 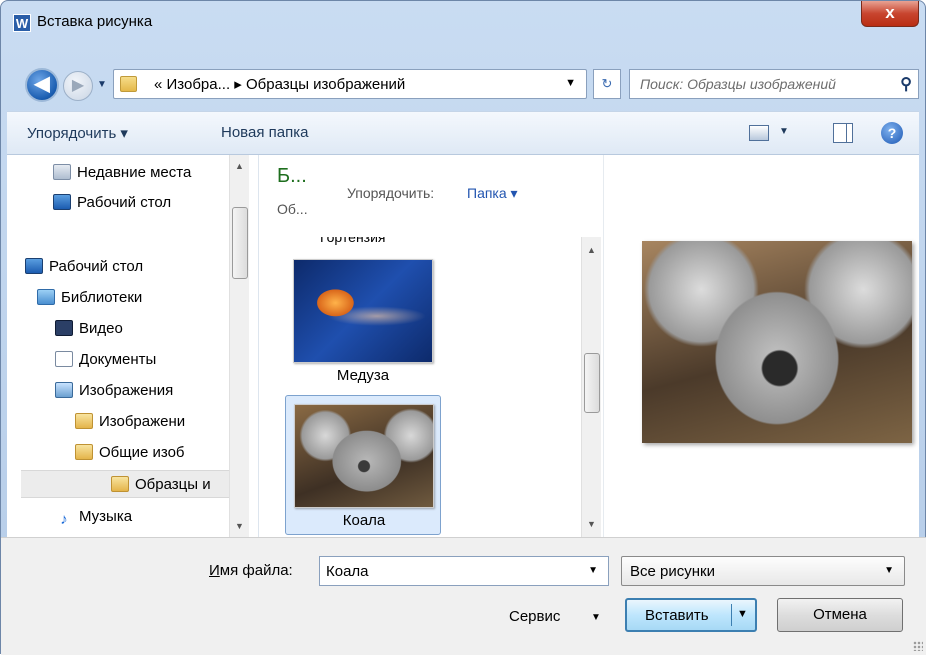 I want to click on search-input: Поиск: Образцы изображений ⚲, so click(x=774, y=84).